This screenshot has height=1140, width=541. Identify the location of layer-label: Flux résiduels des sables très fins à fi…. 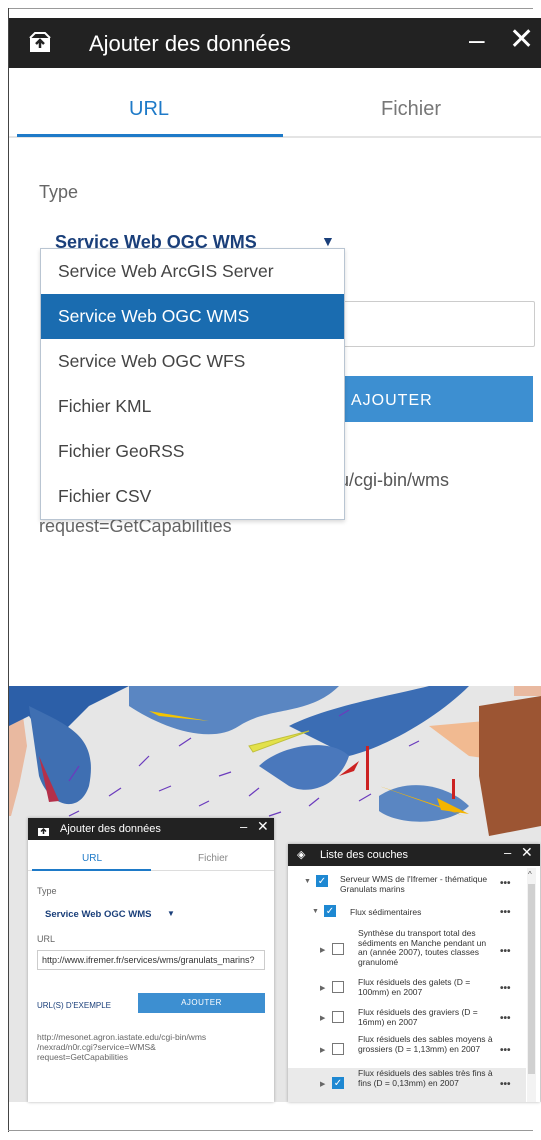
(425, 1078).